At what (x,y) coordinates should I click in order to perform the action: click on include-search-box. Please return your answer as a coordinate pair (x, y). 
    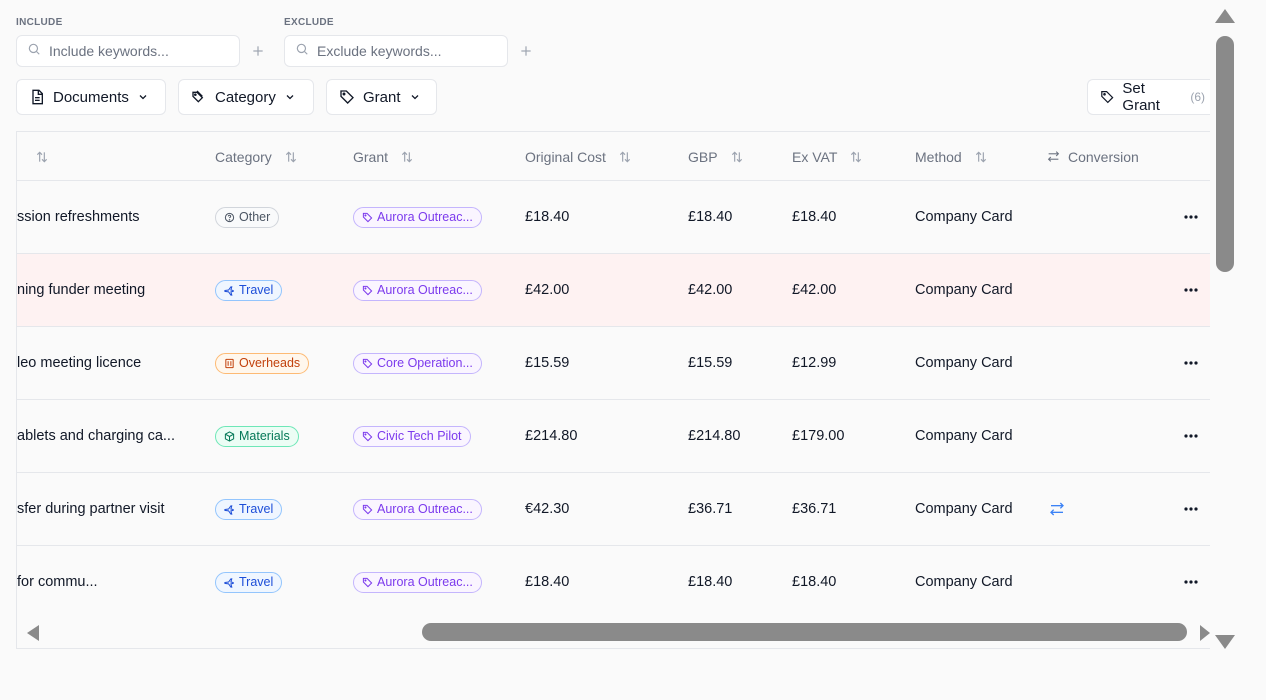
    Looking at the image, I should click on (128, 51).